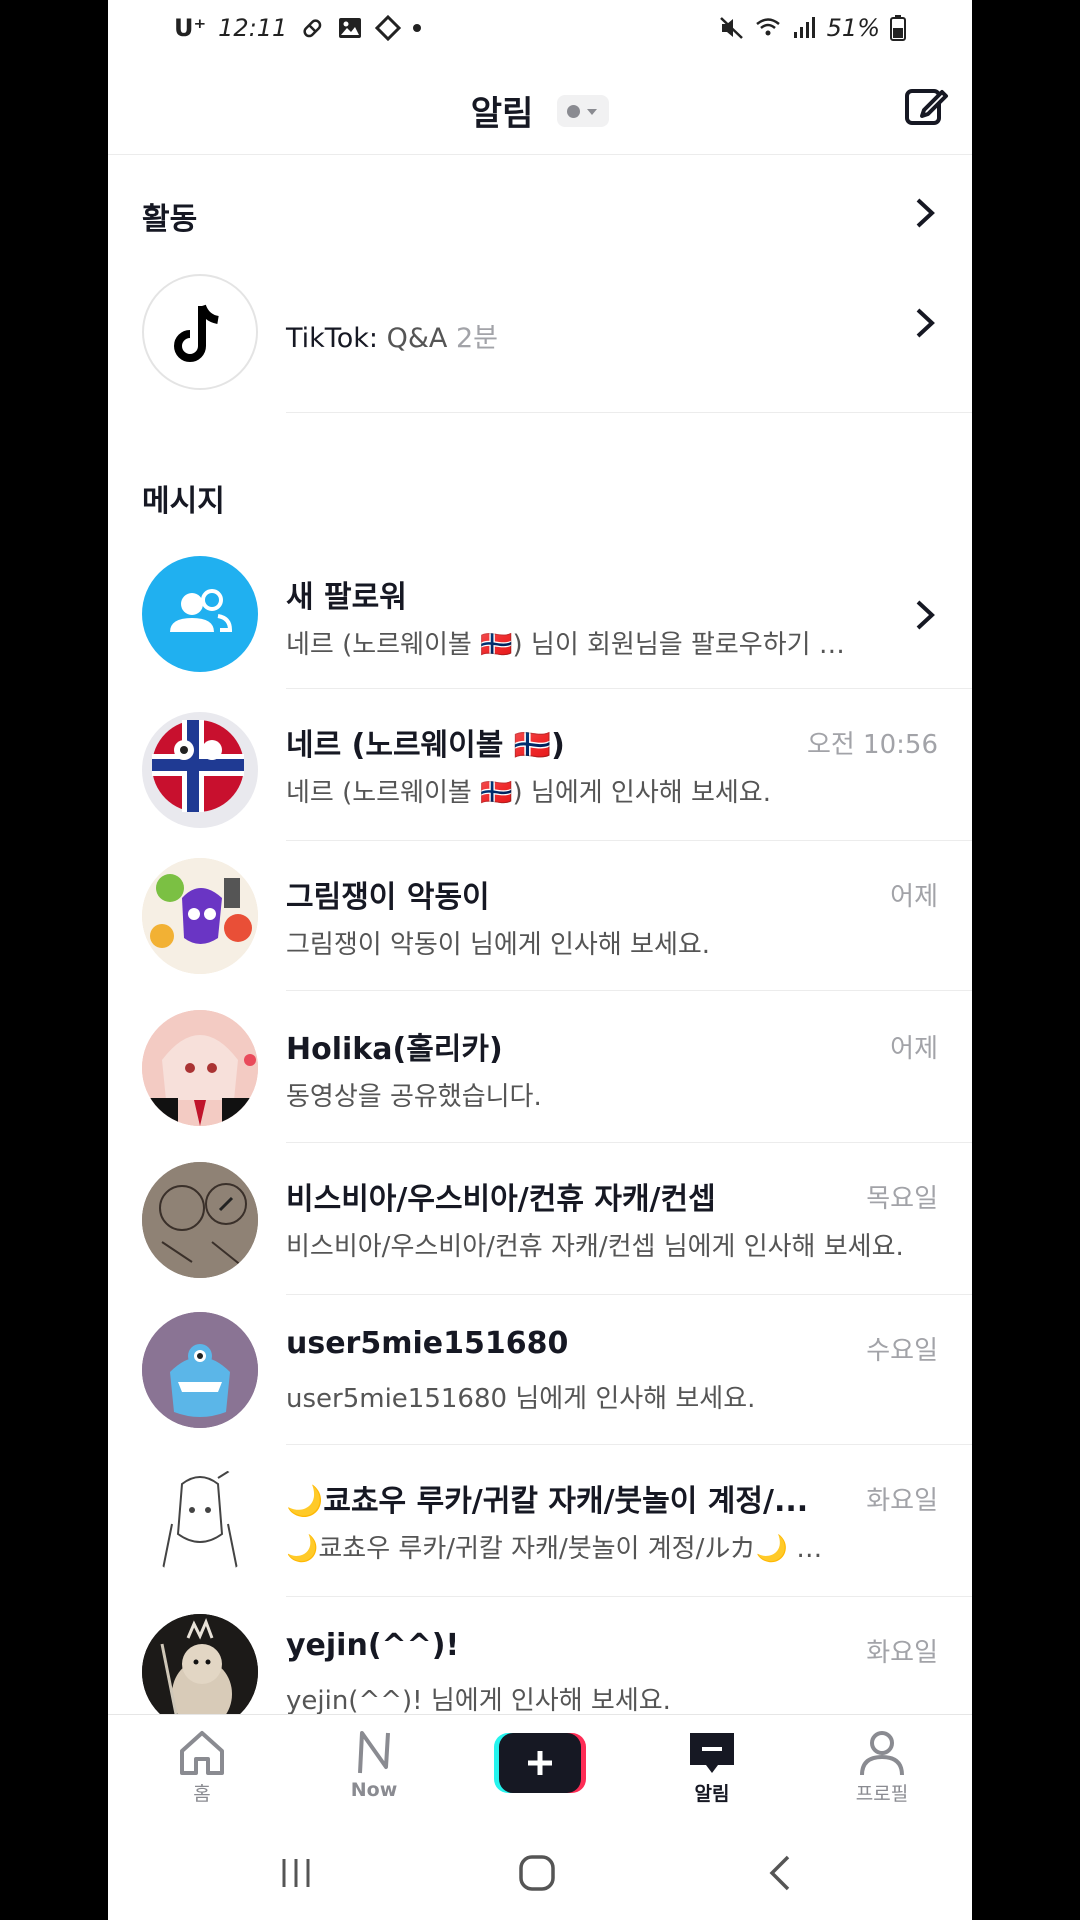 The height and width of the screenshot is (1920, 1080). What do you see at coordinates (629, 412) in the screenshot?
I see `activity-divider` at bounding box center [629, 412].